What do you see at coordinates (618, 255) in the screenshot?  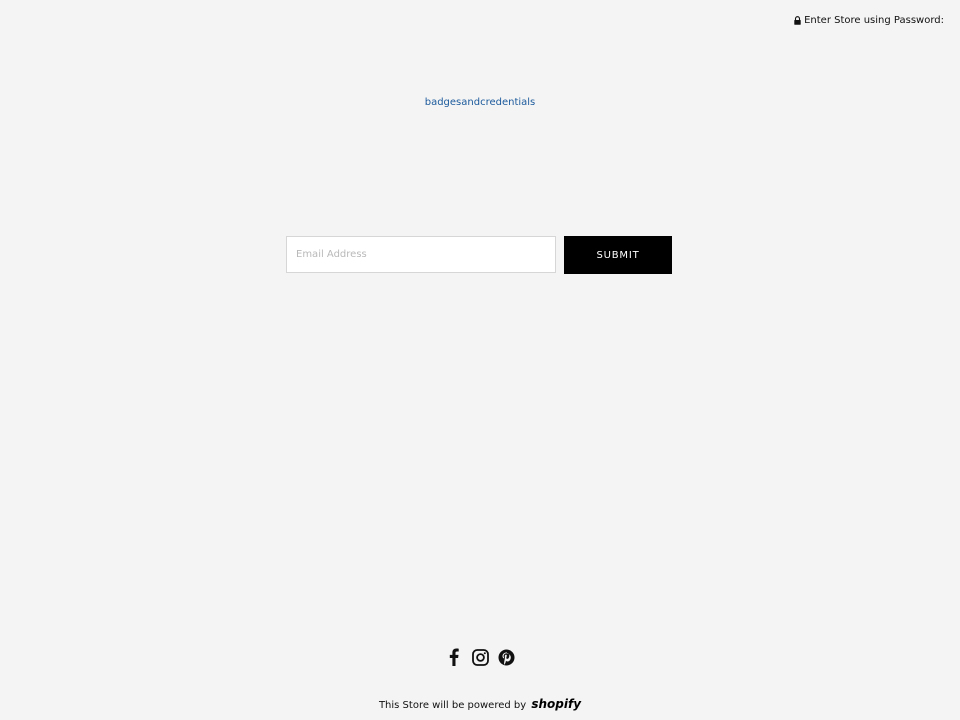 I see `submit-button: SUBMIT` at bounding box center [618, 255].